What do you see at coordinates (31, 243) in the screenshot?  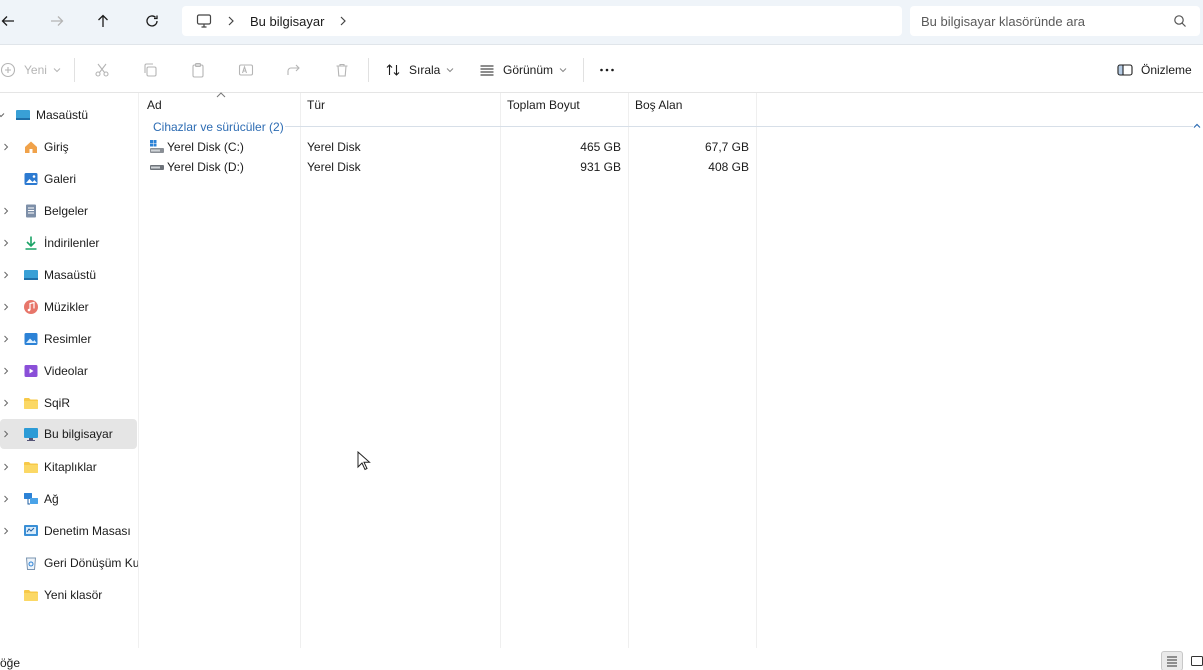 I see `download-icon` at bounding box center [31, 243].